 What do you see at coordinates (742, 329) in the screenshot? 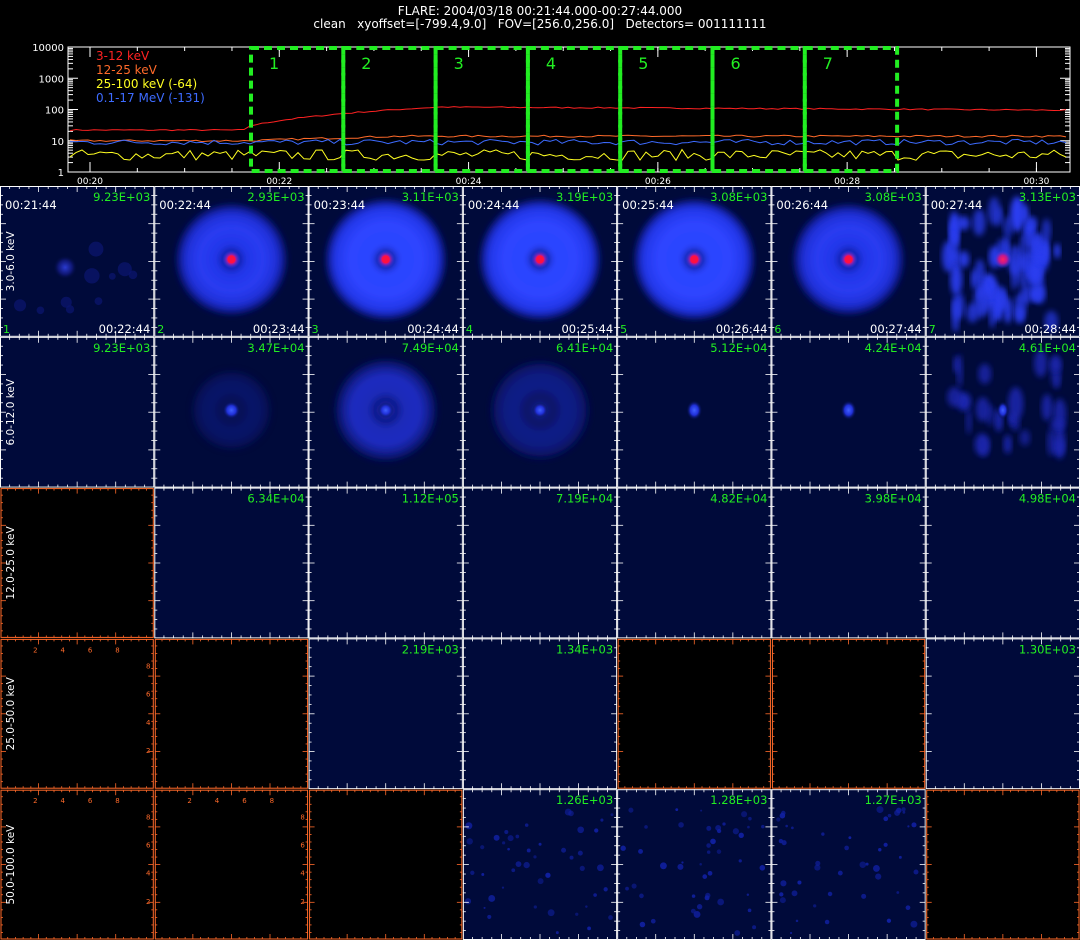
I see `end-time-label: 00:26:44` at bounding box center [742, 329].